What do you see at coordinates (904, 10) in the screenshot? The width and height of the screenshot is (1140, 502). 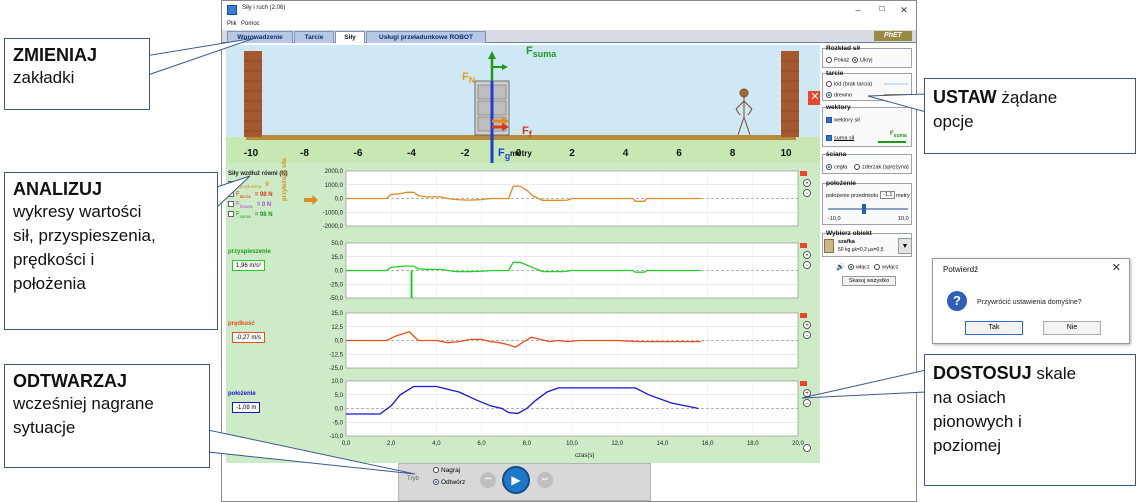 I see `close-window-button: ✕` at bounding box center [904, 10].